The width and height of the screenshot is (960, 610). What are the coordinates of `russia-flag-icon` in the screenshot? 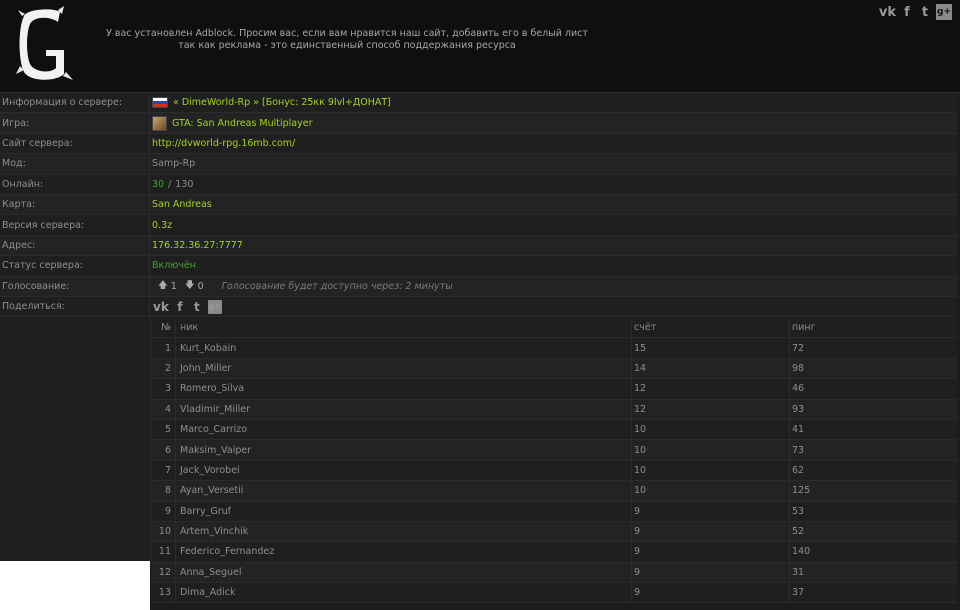 It's located at (160, 103).